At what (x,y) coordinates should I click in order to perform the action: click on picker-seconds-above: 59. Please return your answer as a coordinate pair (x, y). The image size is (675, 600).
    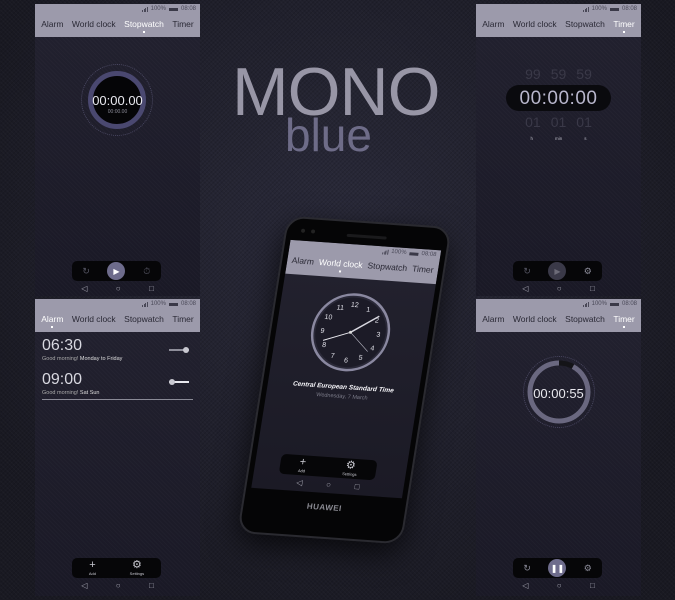
    Looking at the image, I should click on (584, 74).